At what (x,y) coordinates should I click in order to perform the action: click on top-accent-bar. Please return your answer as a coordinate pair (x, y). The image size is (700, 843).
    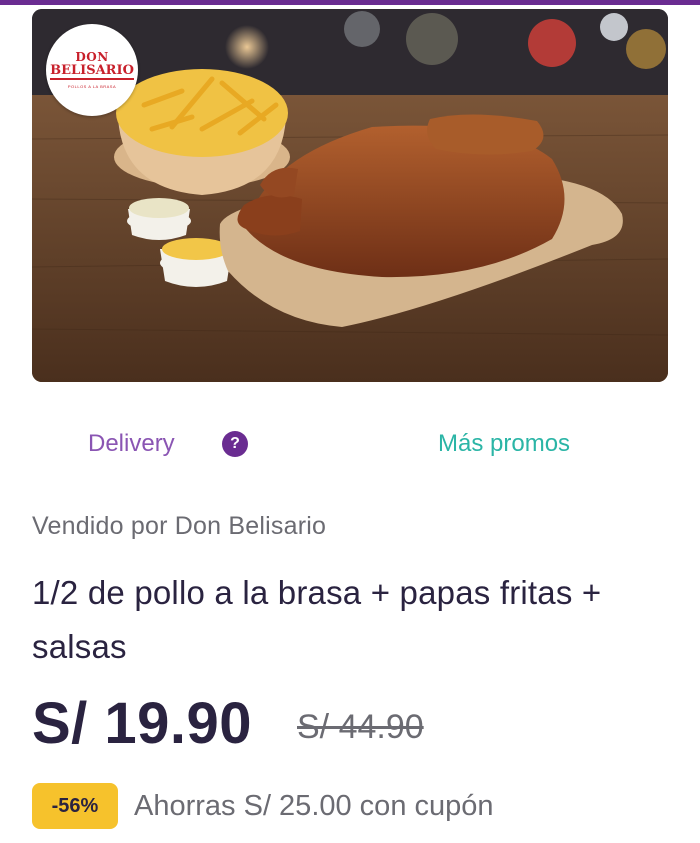
    Looking at the image, I should click on (350, 2).